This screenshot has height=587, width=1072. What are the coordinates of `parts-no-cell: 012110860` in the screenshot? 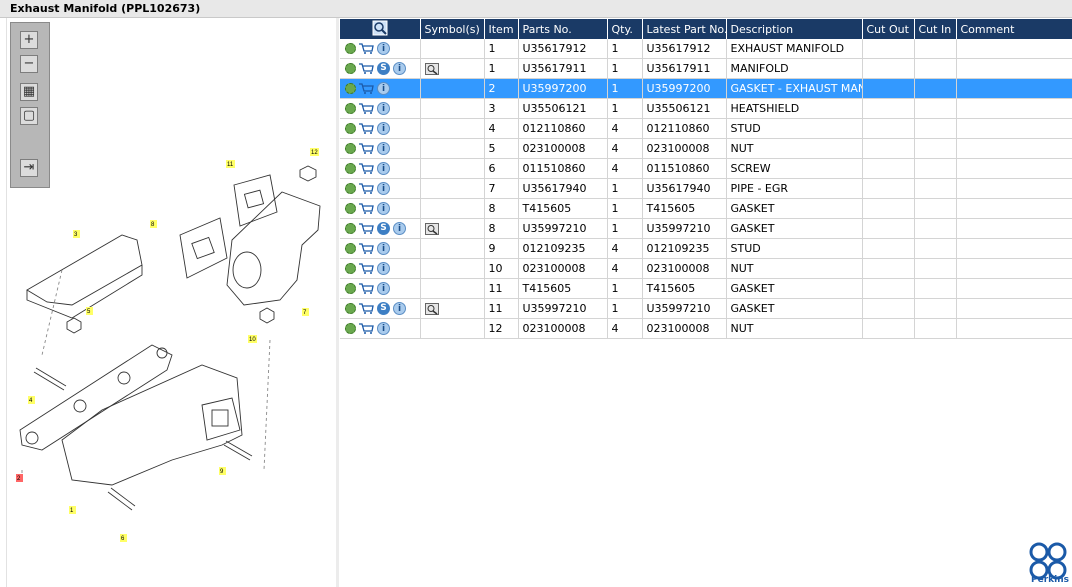 It's located at (563, 128).